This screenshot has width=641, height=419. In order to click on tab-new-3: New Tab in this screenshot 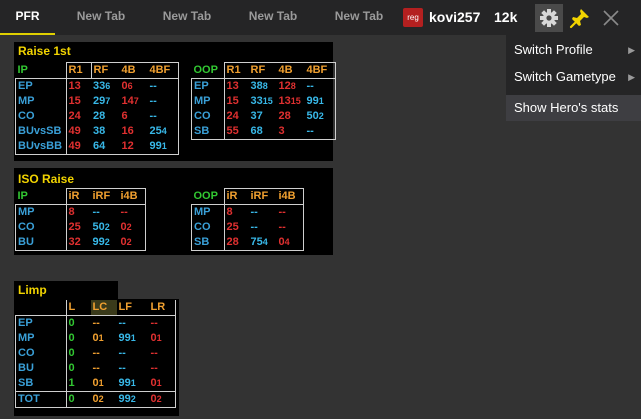, I will do `click(273, 17)`.